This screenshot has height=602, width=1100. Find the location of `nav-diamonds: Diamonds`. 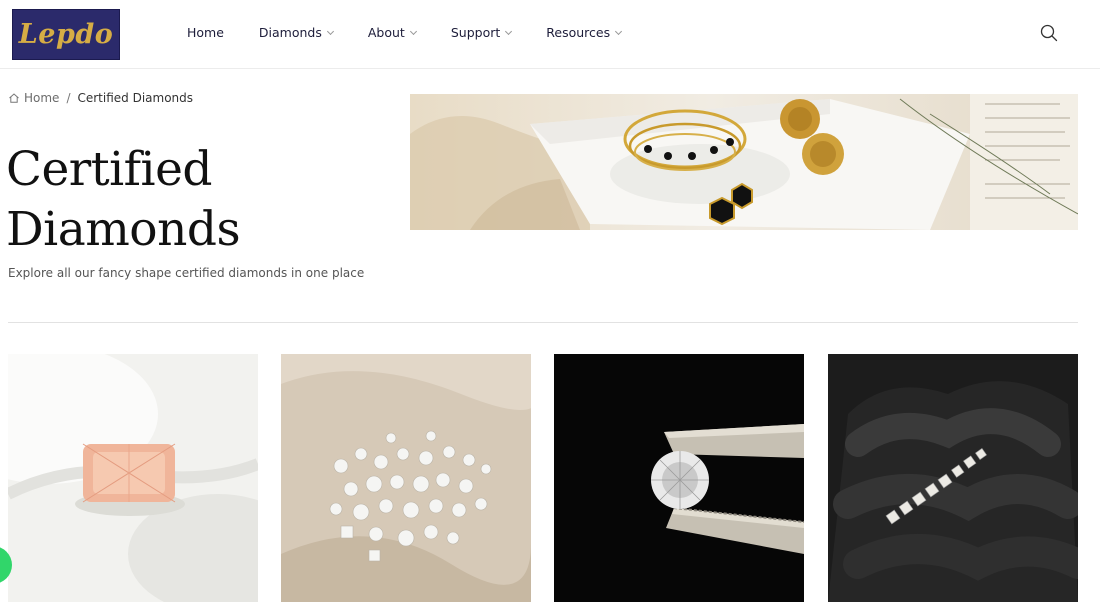

nav-diamonds: Diamonds is located at coordinates (296, 32).